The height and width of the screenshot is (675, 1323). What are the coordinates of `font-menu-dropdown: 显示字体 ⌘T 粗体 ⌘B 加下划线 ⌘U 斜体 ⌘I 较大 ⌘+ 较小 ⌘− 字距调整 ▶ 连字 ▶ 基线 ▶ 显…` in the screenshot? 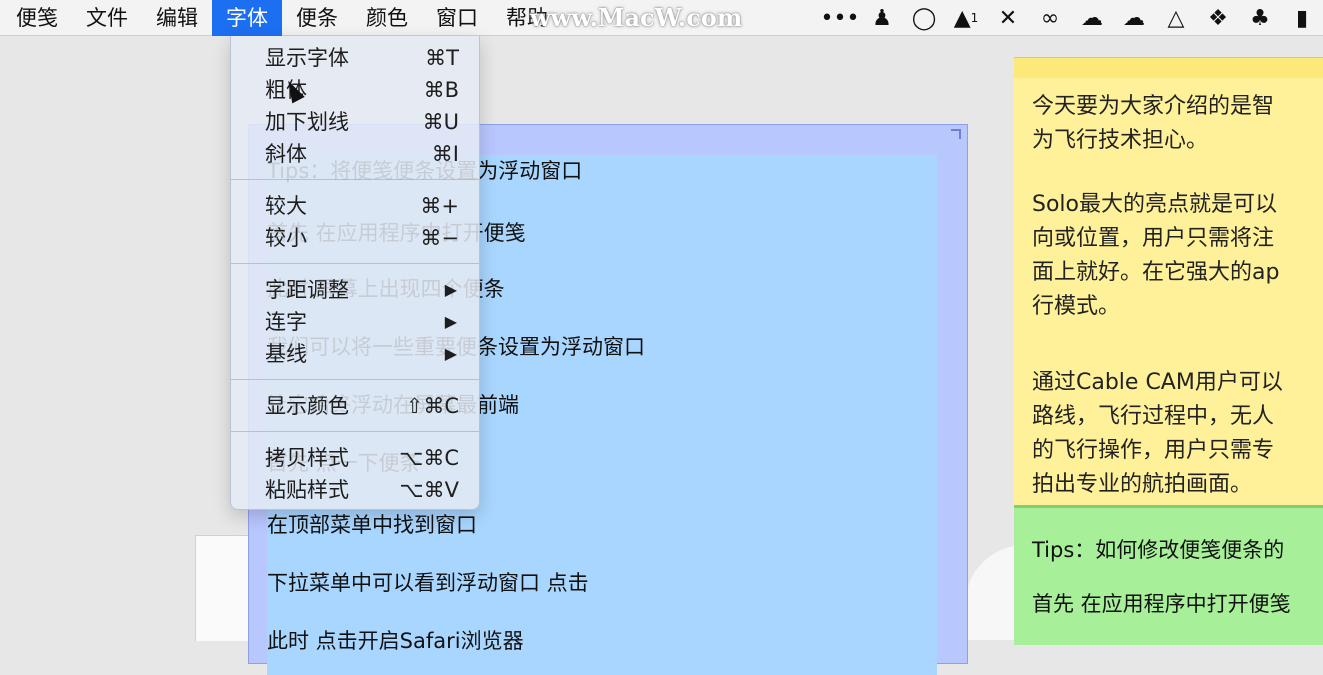 It's located at (355, 273).